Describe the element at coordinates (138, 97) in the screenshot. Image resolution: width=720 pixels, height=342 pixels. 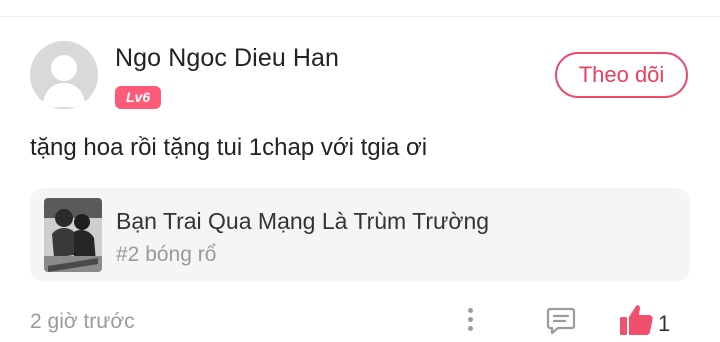
I see `level-badge: Lv6` at that location.